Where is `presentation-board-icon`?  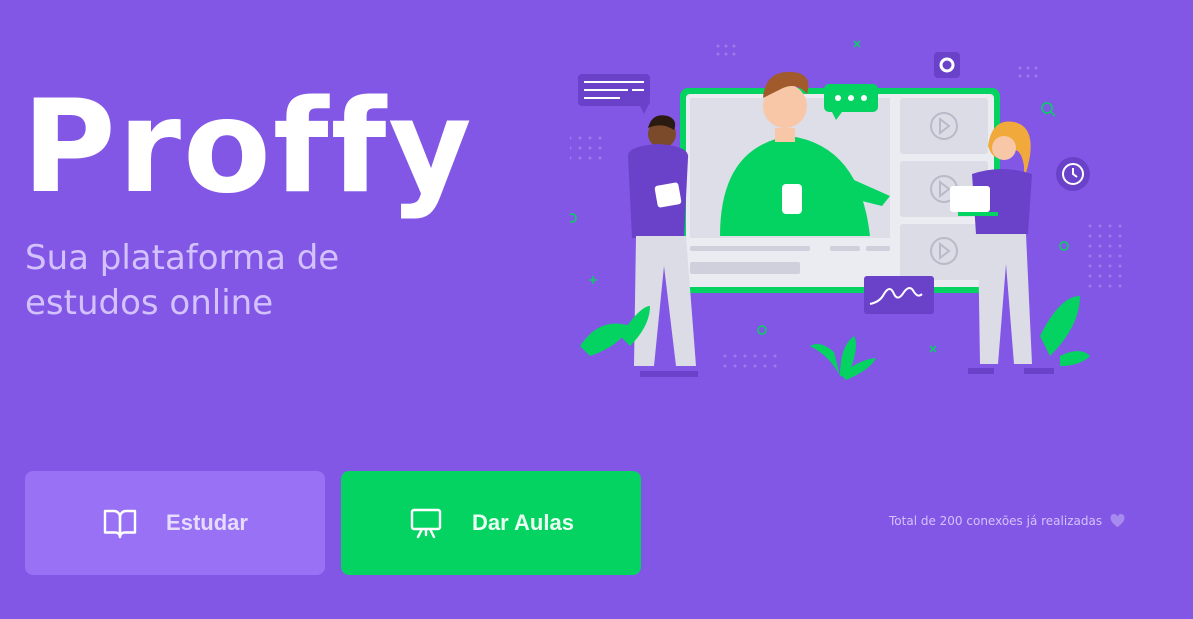
presentation-board-icon is located at coordinates (426, 523).